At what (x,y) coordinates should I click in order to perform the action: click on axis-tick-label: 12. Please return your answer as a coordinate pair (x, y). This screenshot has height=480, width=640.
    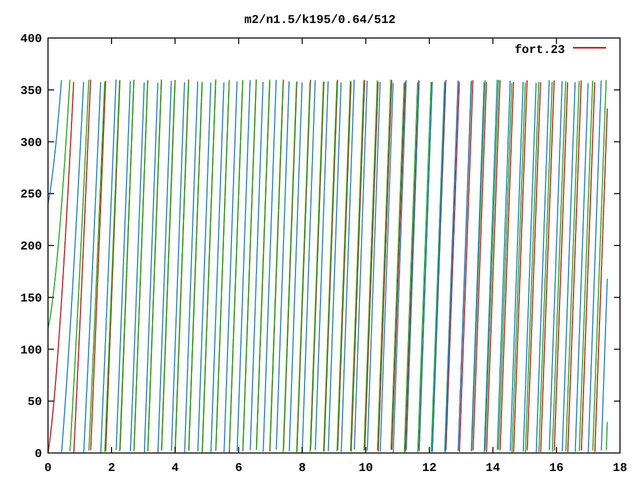
    Looking at the image, I should click on (429, 468).